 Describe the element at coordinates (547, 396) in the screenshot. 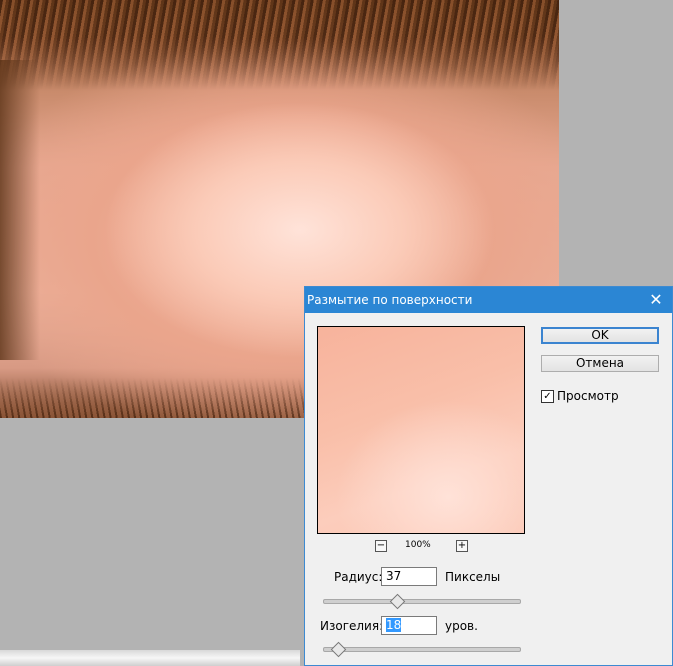

I see `checkmark-icon: ✓` at that location.